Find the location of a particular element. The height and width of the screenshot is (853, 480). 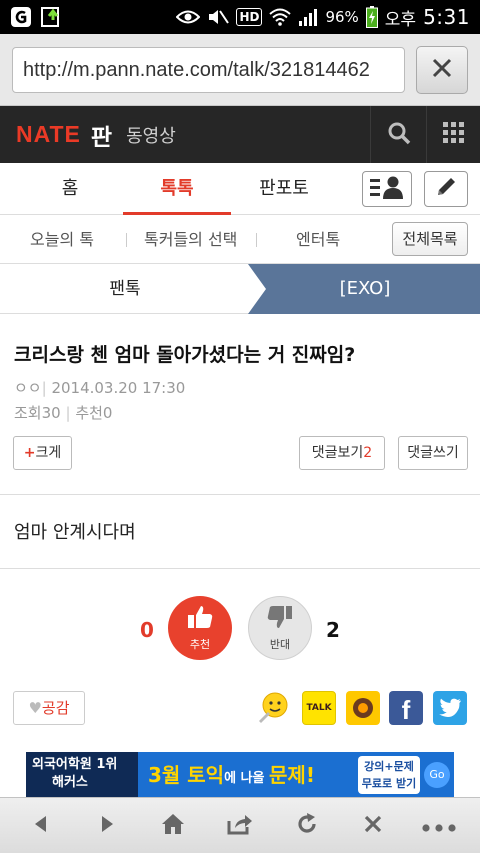

tab-talk: 톡톡 is located at coordinates (177, 189).